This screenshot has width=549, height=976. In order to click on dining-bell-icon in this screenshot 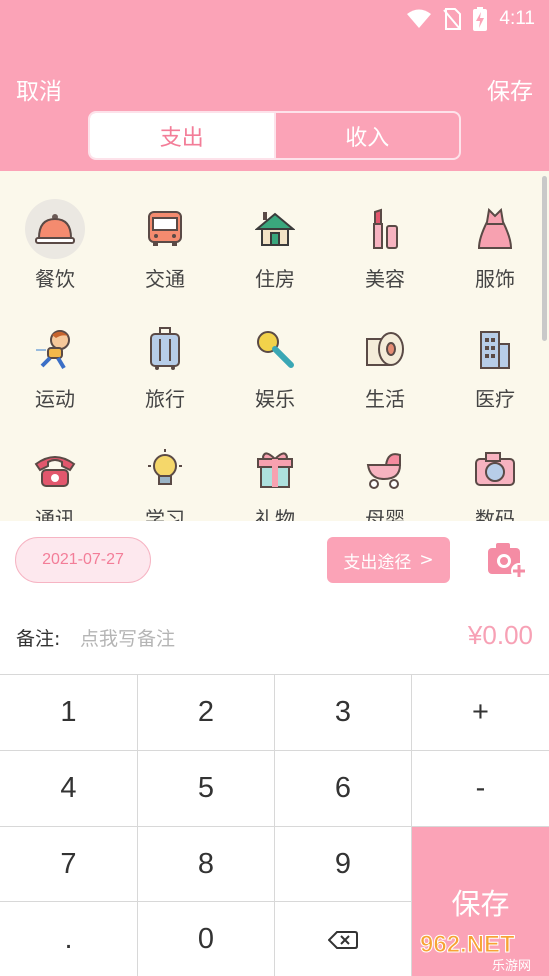, I will do `click(55, 229)`.